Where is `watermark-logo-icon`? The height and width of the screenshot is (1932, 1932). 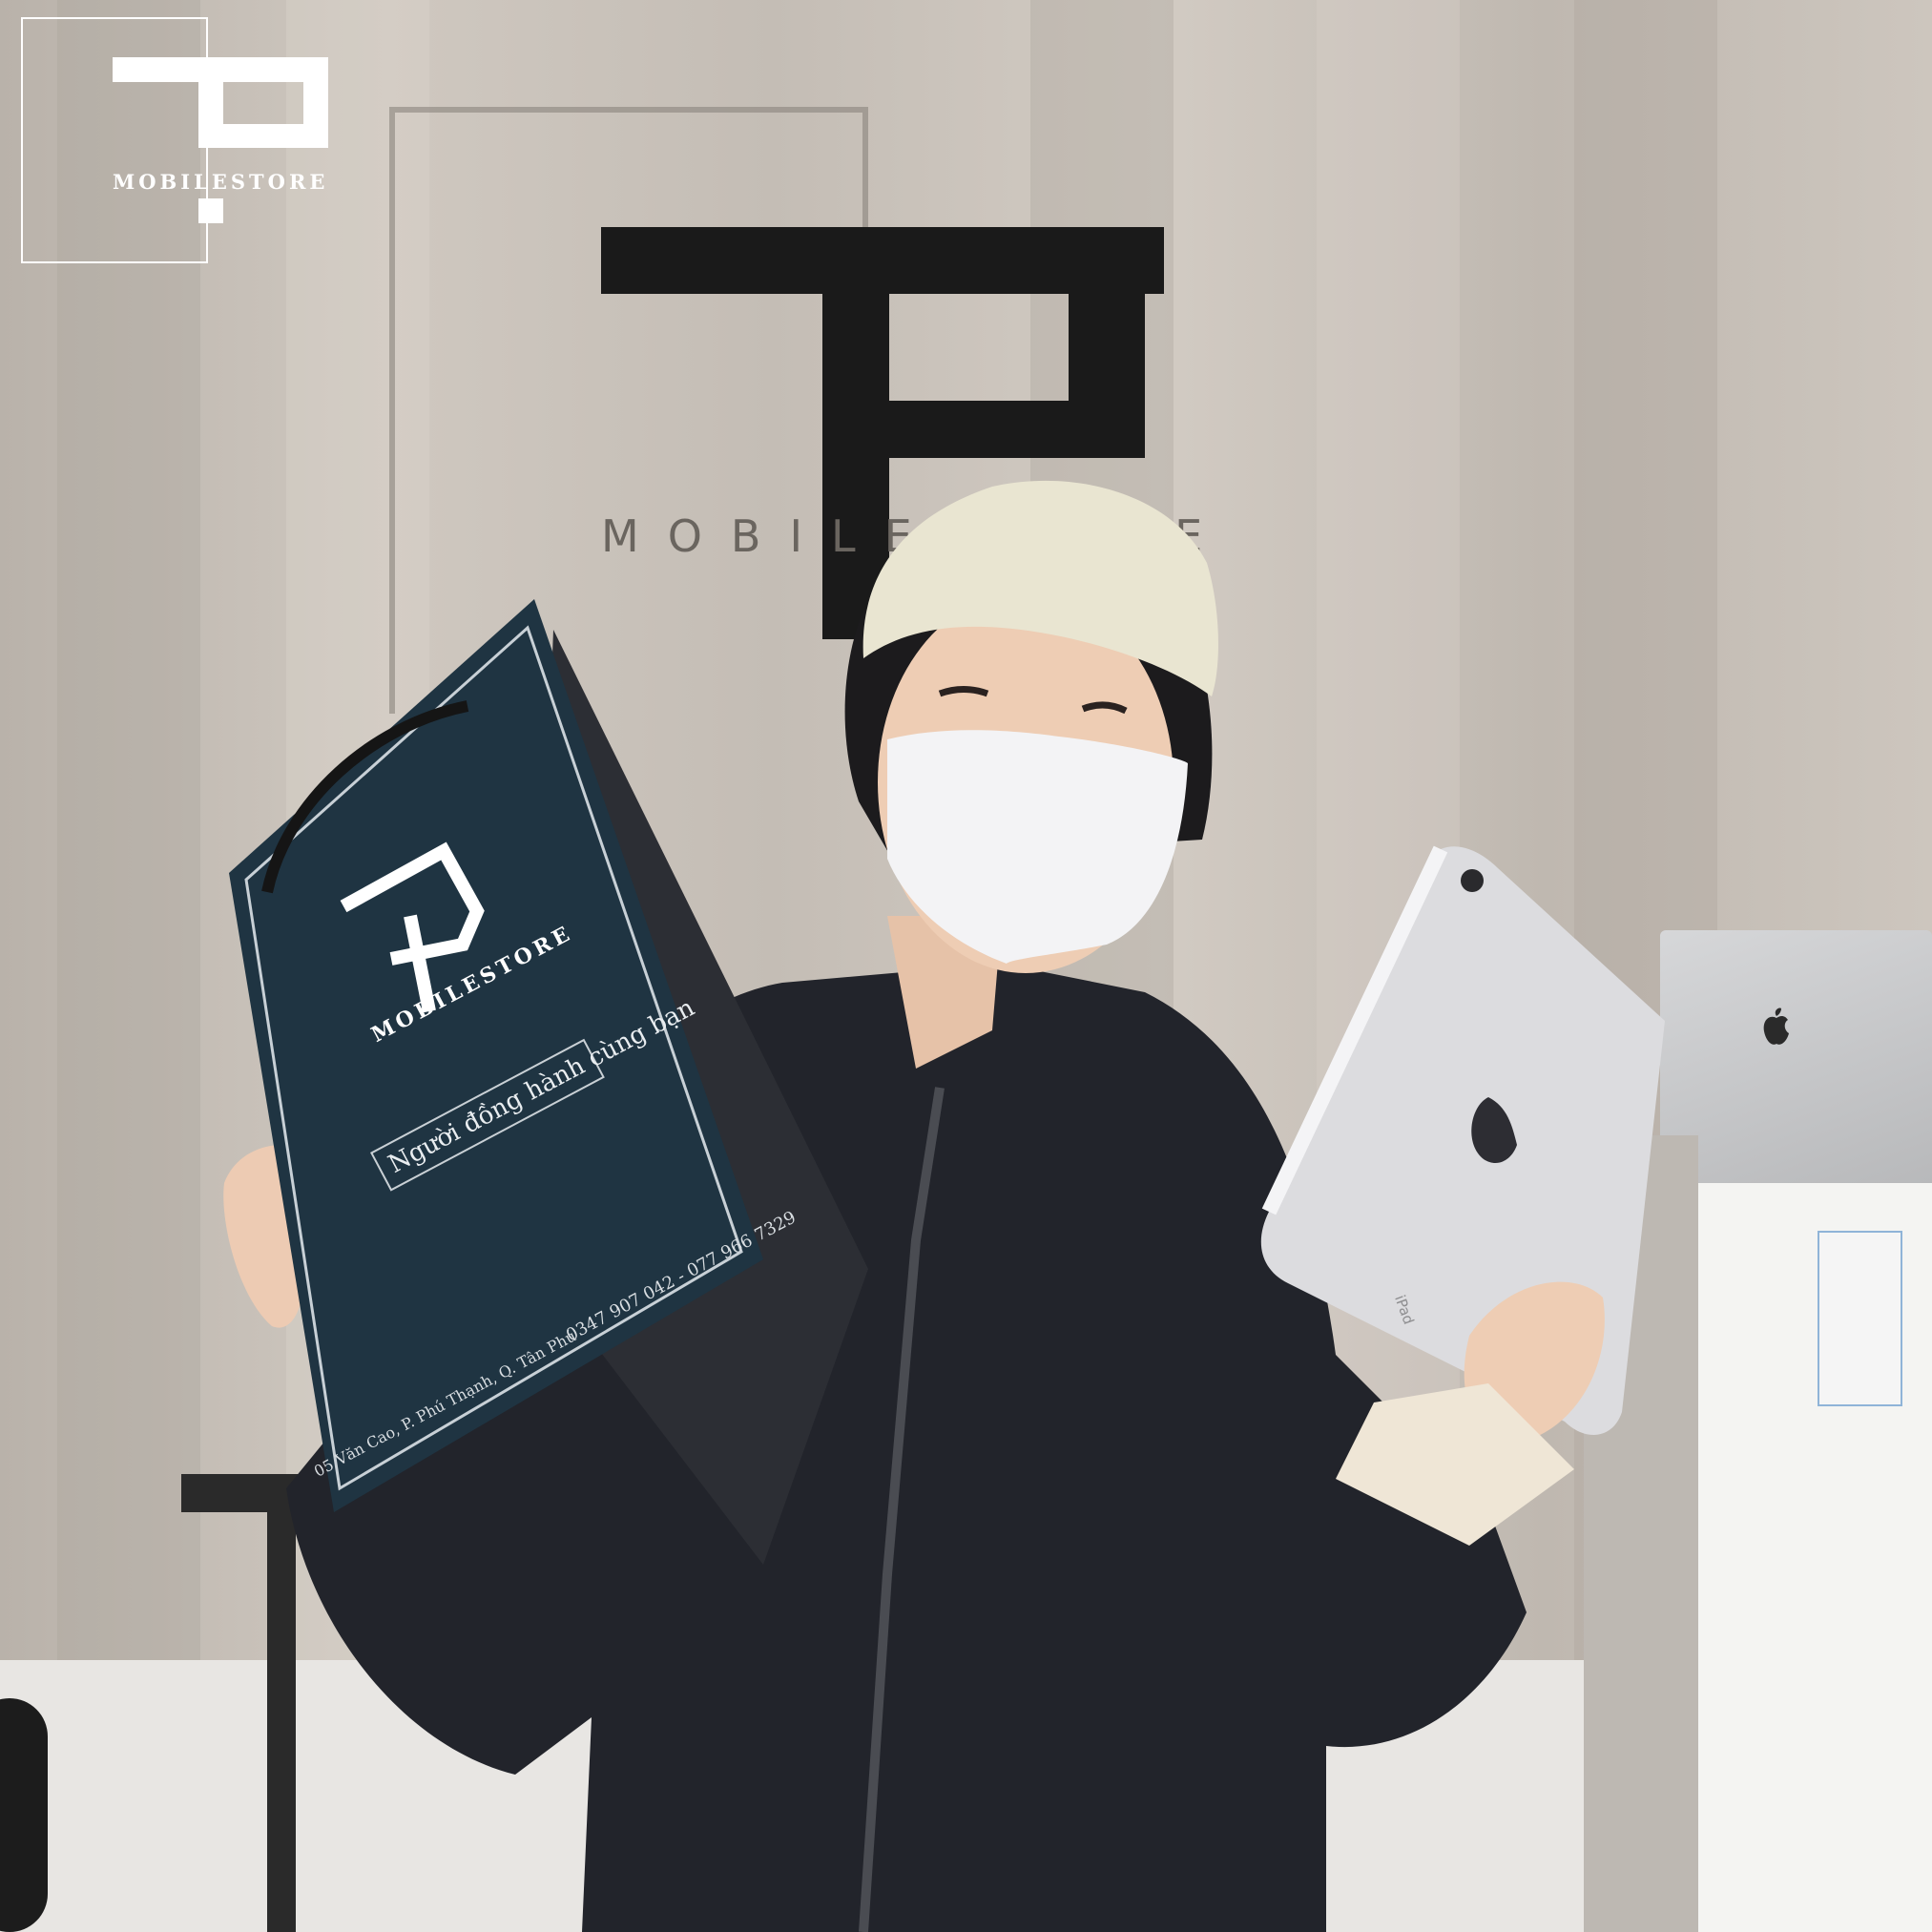 watermark-logo-icon is located at coordinates (220, 140).